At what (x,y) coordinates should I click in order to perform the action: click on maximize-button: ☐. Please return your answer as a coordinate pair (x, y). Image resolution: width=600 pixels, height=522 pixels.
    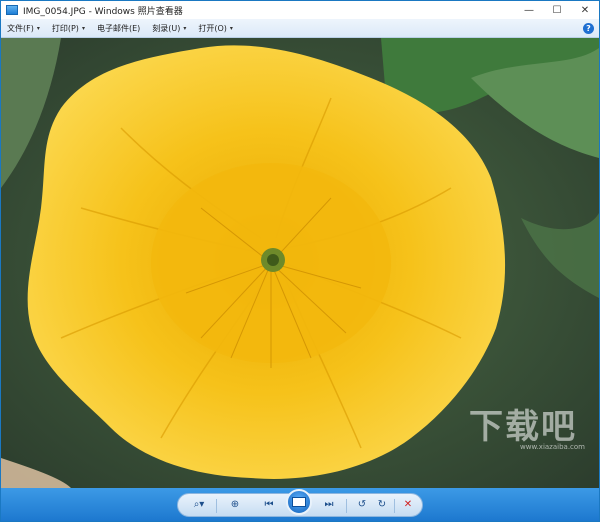
    Looking at the image, I should click on (557, 10).